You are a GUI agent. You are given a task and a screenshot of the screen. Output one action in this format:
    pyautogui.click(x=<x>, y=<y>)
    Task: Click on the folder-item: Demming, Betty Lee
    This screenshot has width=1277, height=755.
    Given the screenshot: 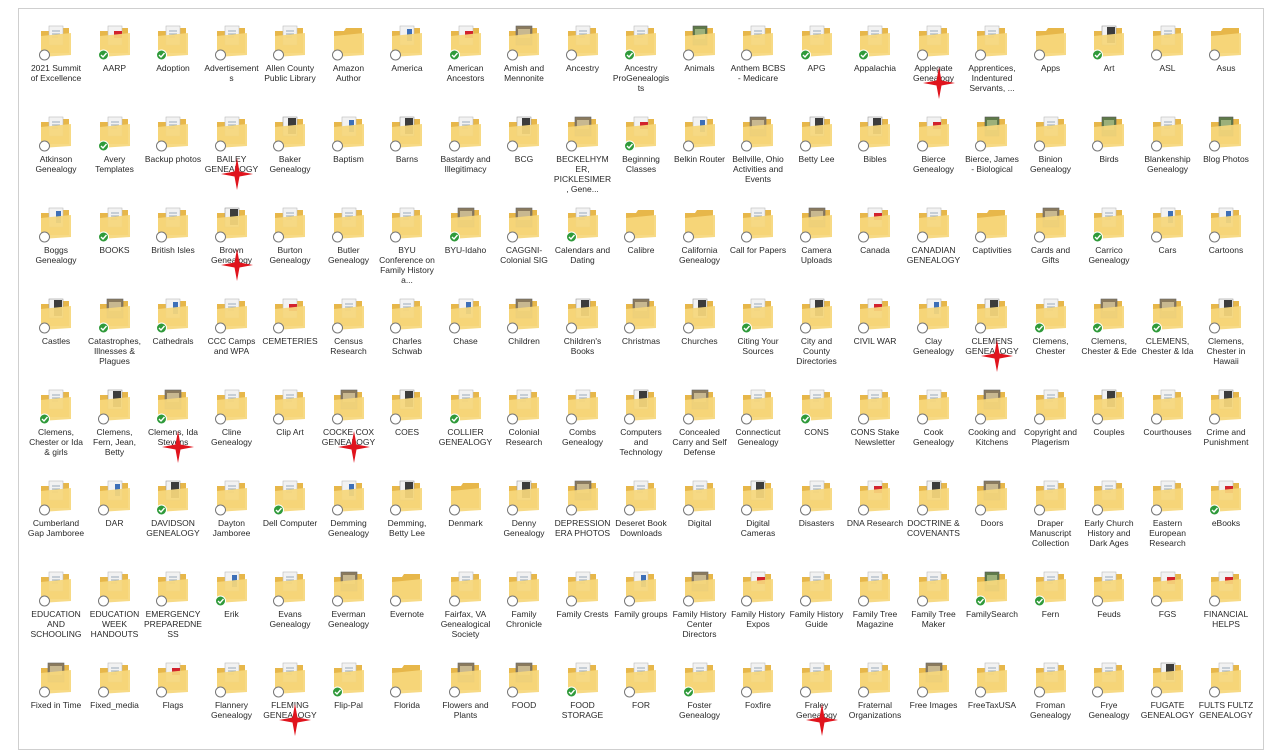 What is the action you would take?
    pyautogui.click(x=407, y=523)
    